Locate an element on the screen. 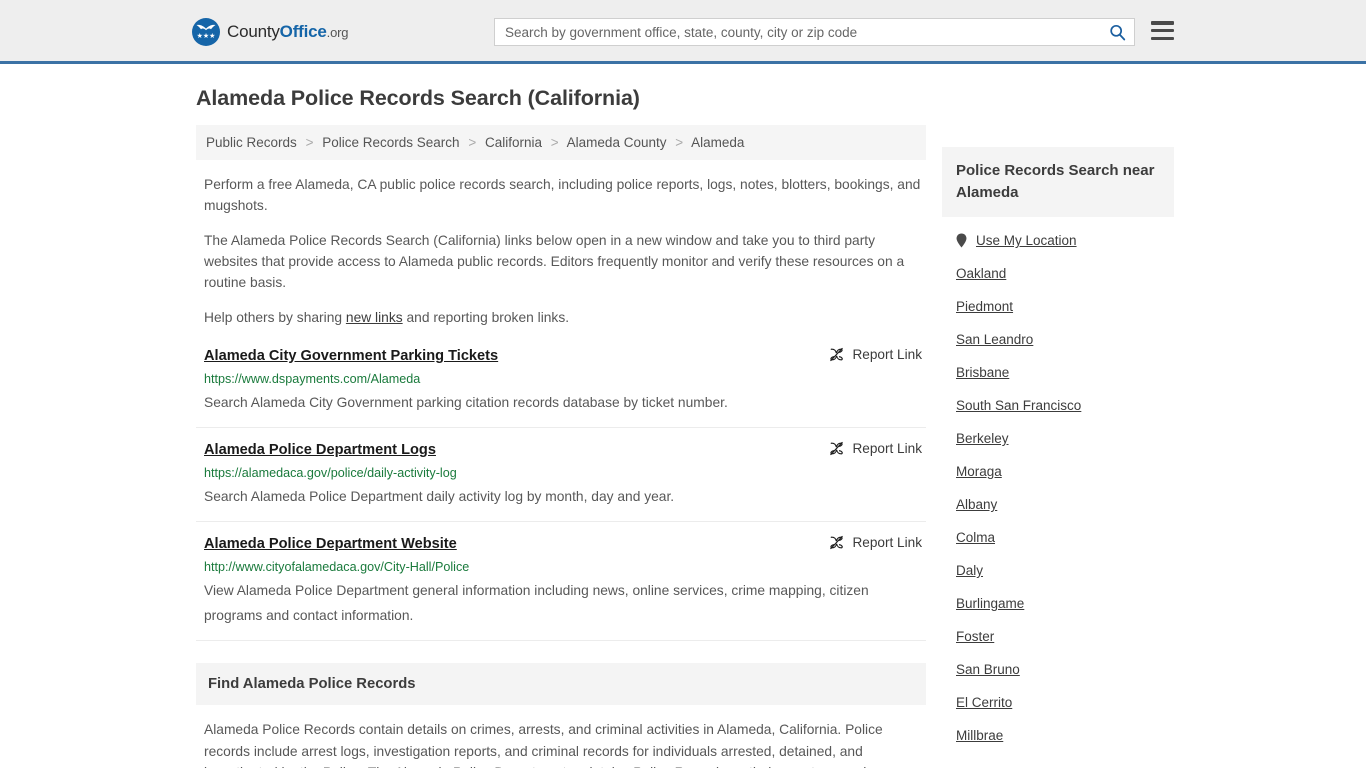 This screenshot has height=768, width=1366. sidebar-item-foster: Foster is located at coordinates (1058, 635).